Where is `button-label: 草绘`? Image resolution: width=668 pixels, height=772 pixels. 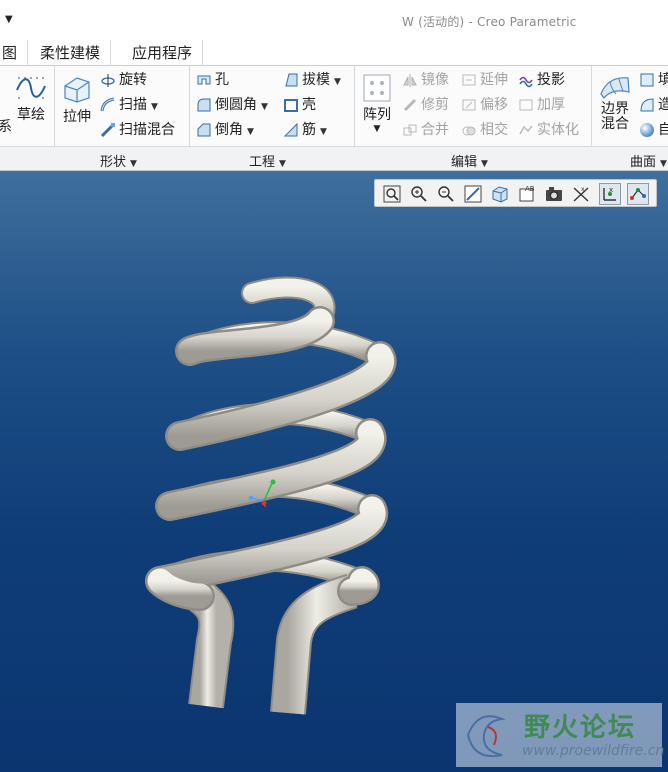 button-label: 草绘 is located at coordinates (31, 115).